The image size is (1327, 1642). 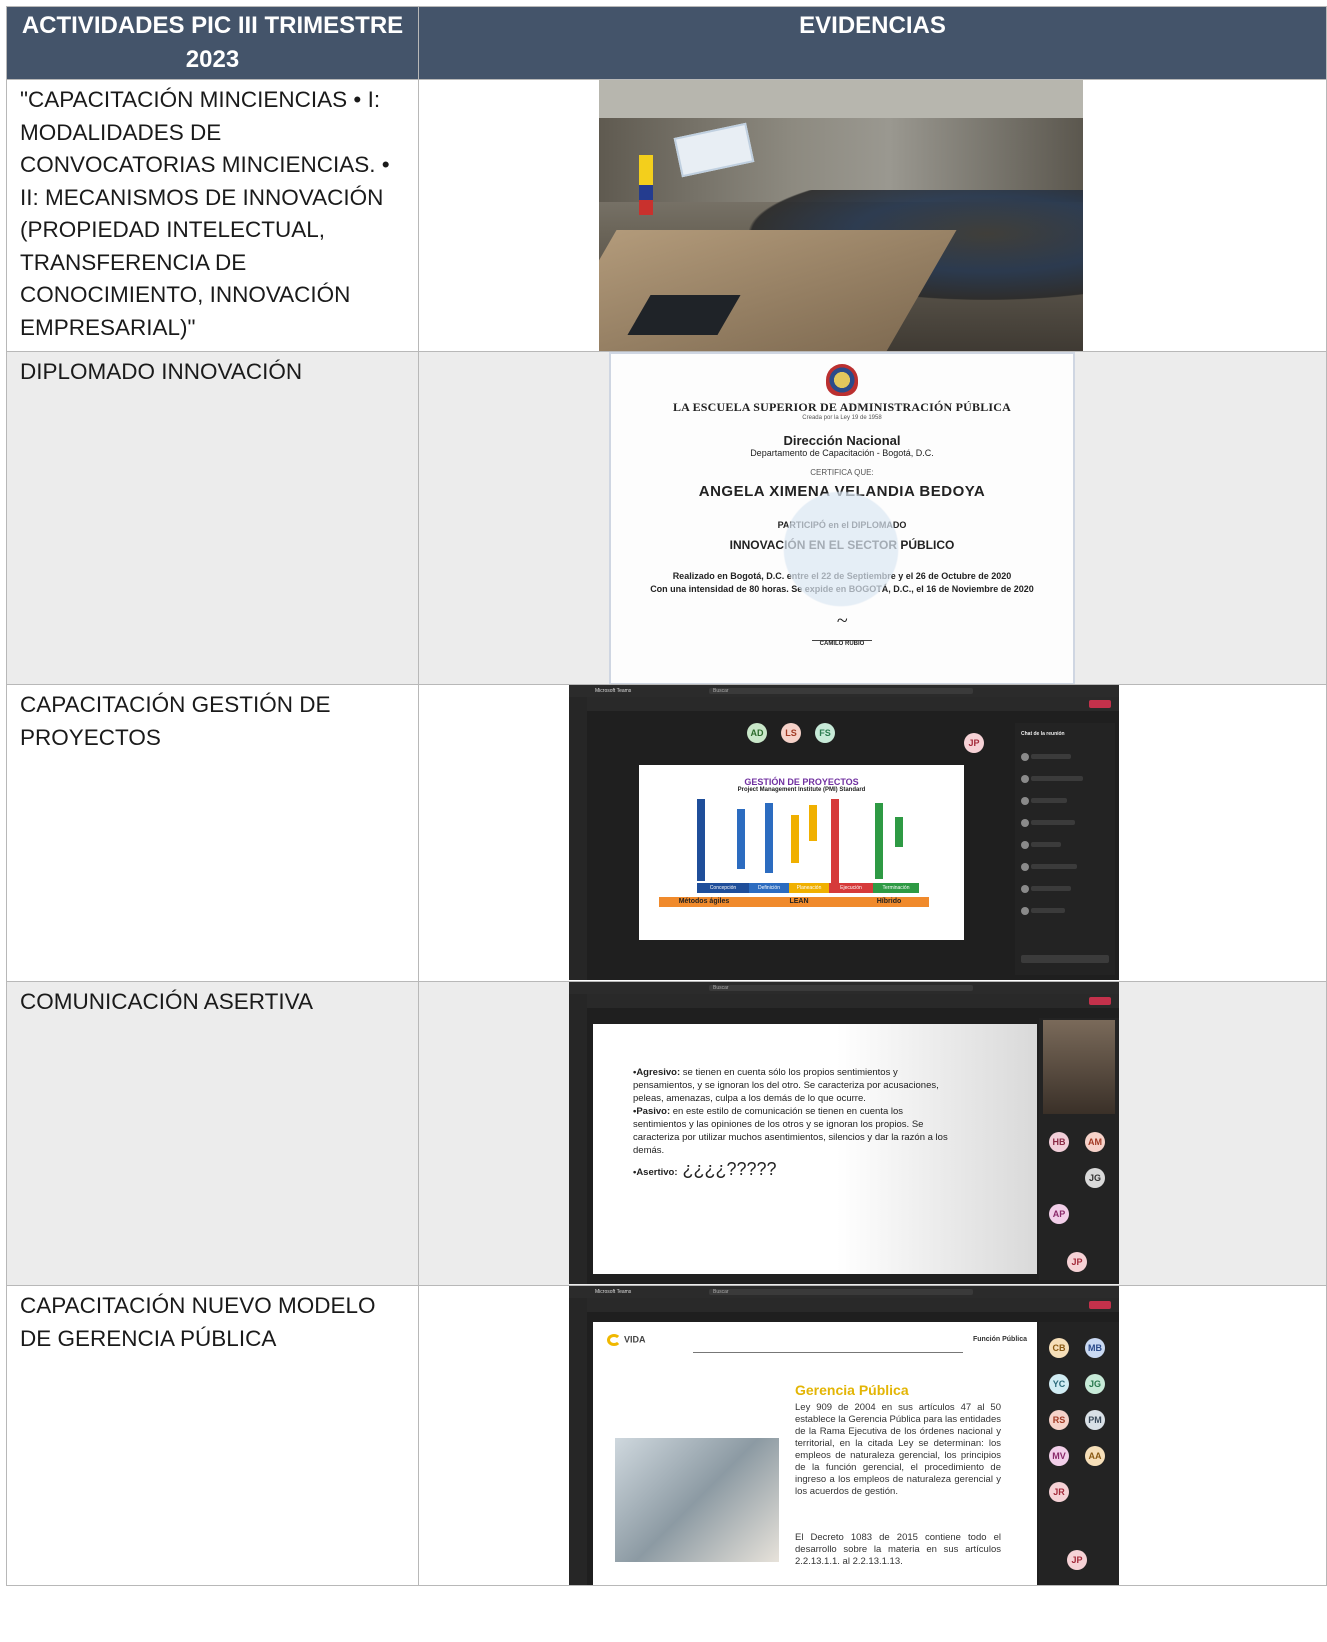 I want to click on cert-school-sub: Creada por la Ley 19 de 1958, so click(x=842, y=418).